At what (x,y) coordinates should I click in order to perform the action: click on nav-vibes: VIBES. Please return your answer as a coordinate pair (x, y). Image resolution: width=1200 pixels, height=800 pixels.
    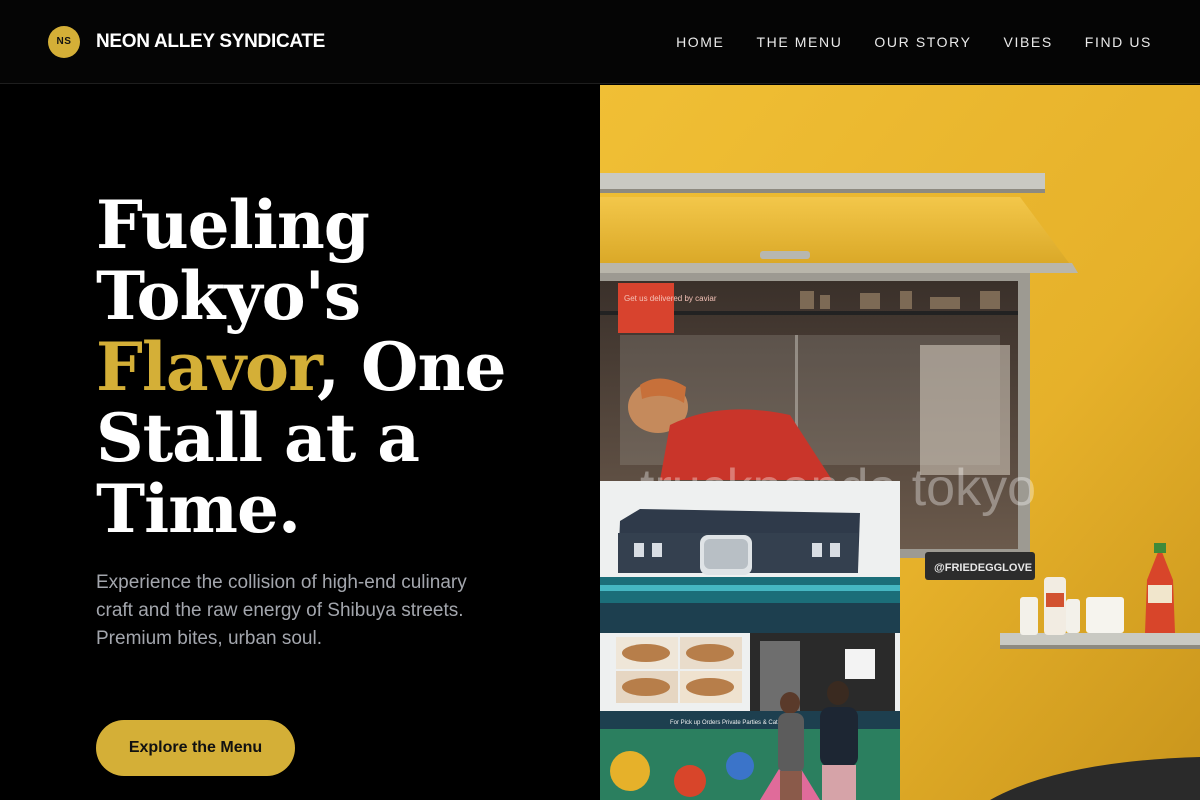
    Looking at the image, I should click on (1028, 42).